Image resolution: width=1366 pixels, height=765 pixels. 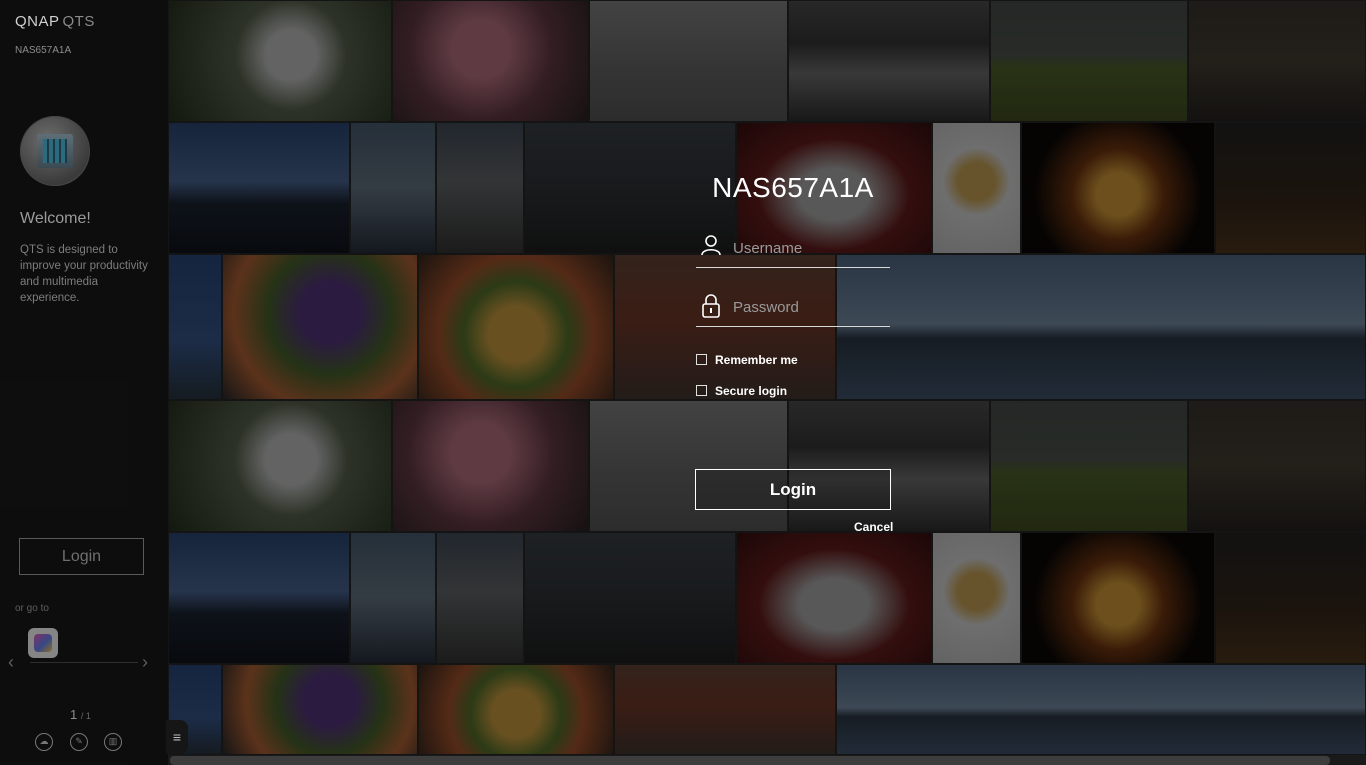 I want to click on page-total: / 1, so click(x=85, y=716).